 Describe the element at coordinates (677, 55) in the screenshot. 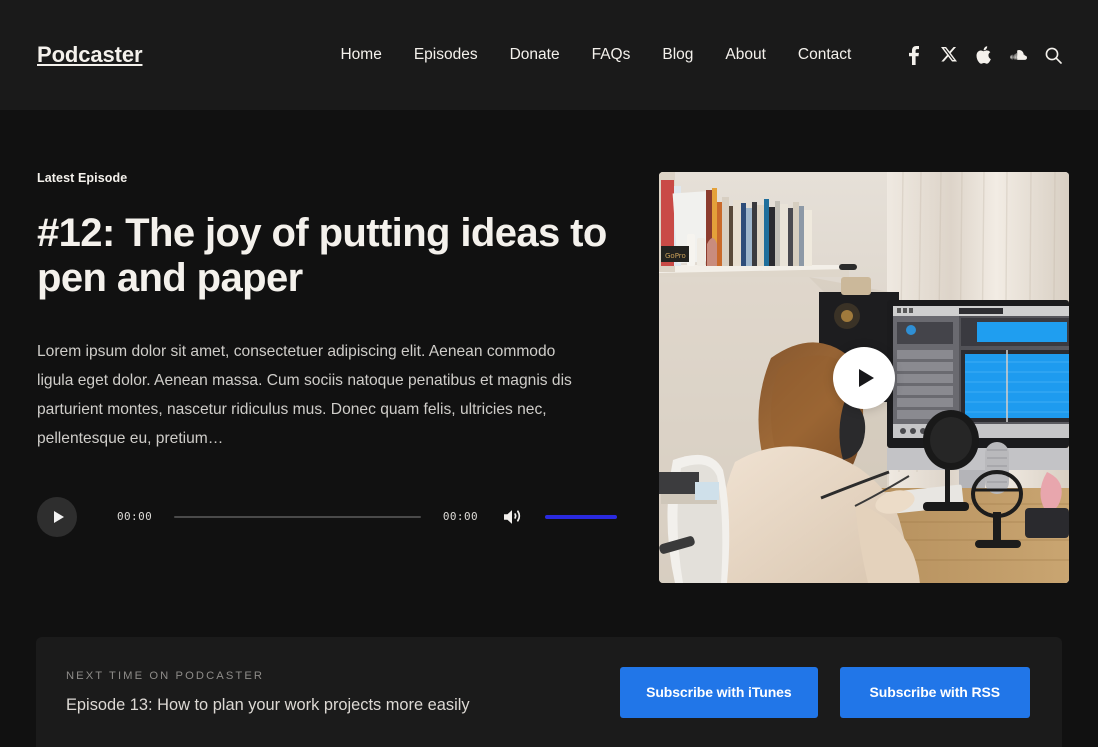

I see `nav-item-blog: Blog` at that location.